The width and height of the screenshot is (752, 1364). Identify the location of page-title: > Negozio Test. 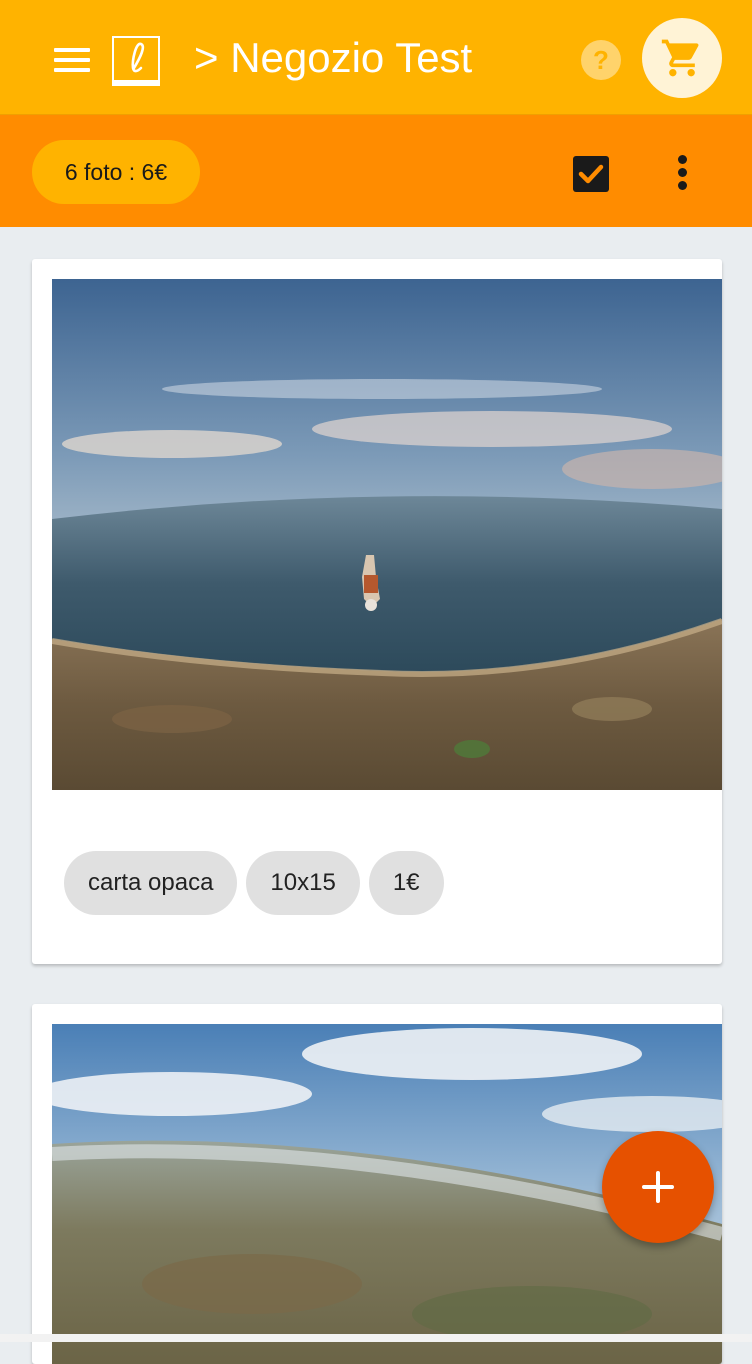
(333, 57).